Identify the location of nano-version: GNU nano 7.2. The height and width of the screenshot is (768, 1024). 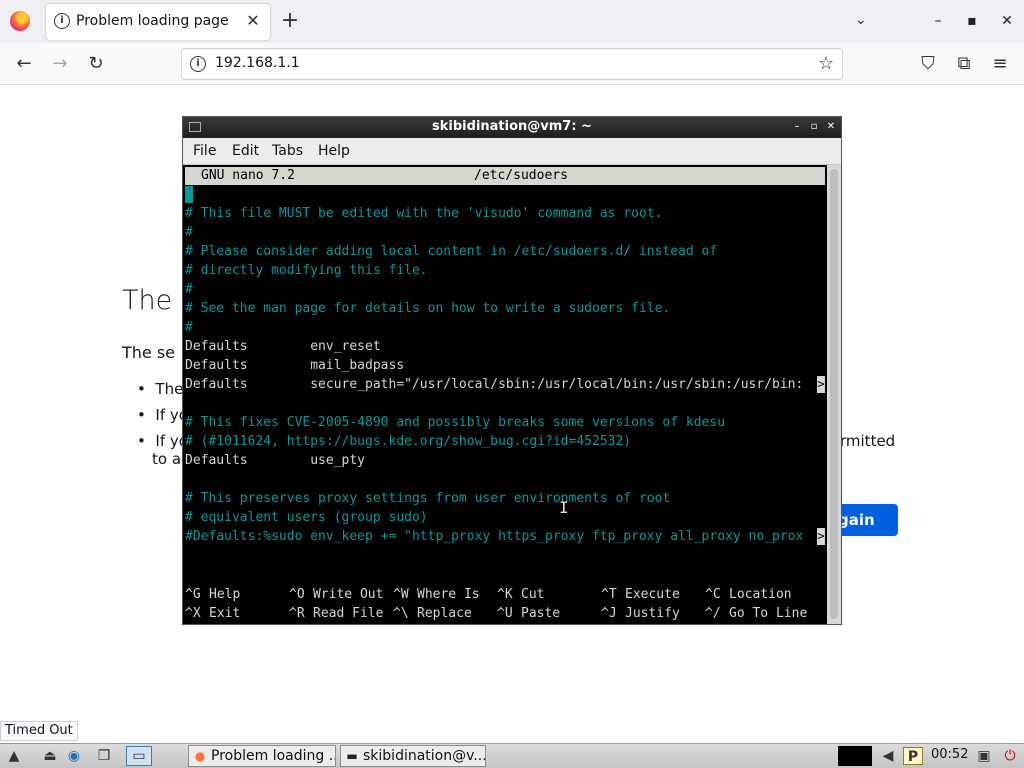
(248, 175).